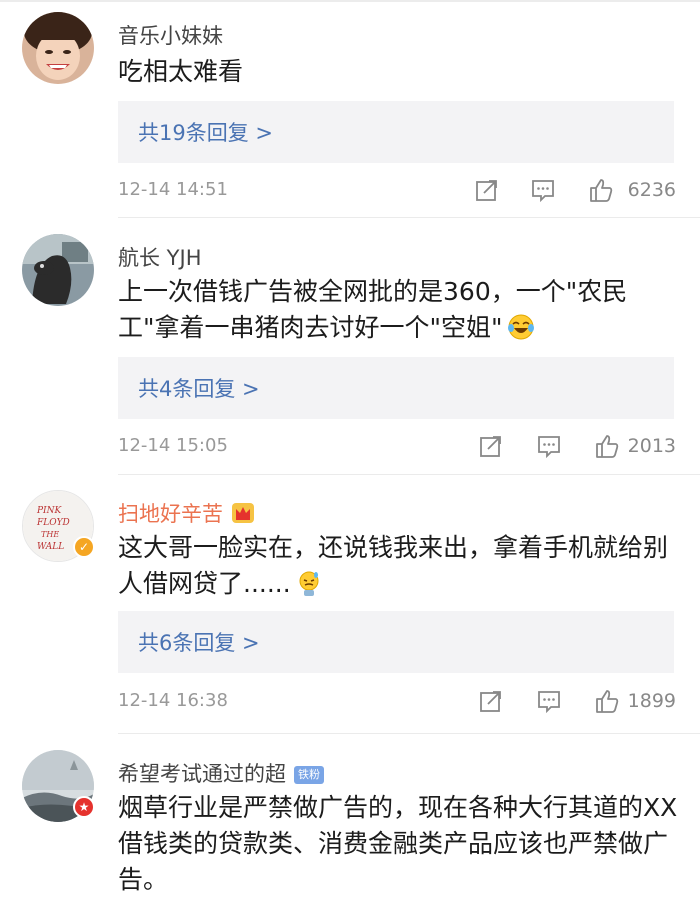 This screenshot has width=700, height=898. I want to click on username-text: 希望考试通过的超, so click(202, 774).